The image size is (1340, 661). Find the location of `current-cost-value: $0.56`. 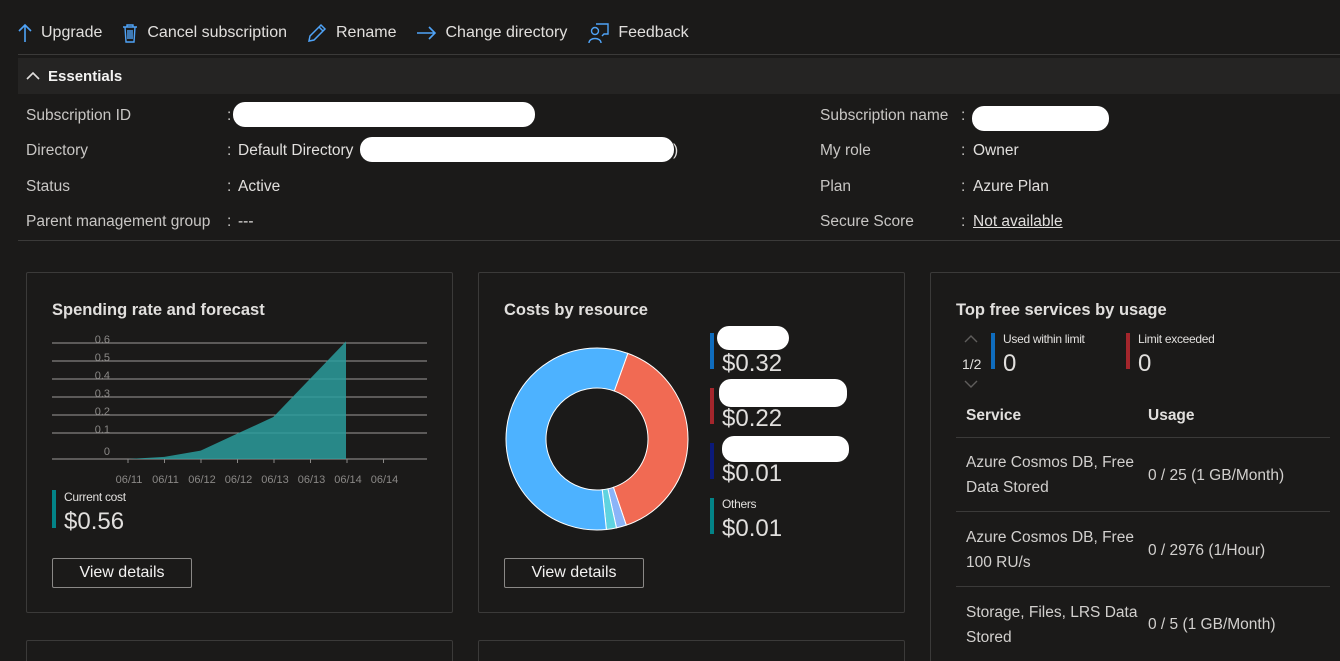

current-cost-value: $0.56 is located at coordinates (94, 521).